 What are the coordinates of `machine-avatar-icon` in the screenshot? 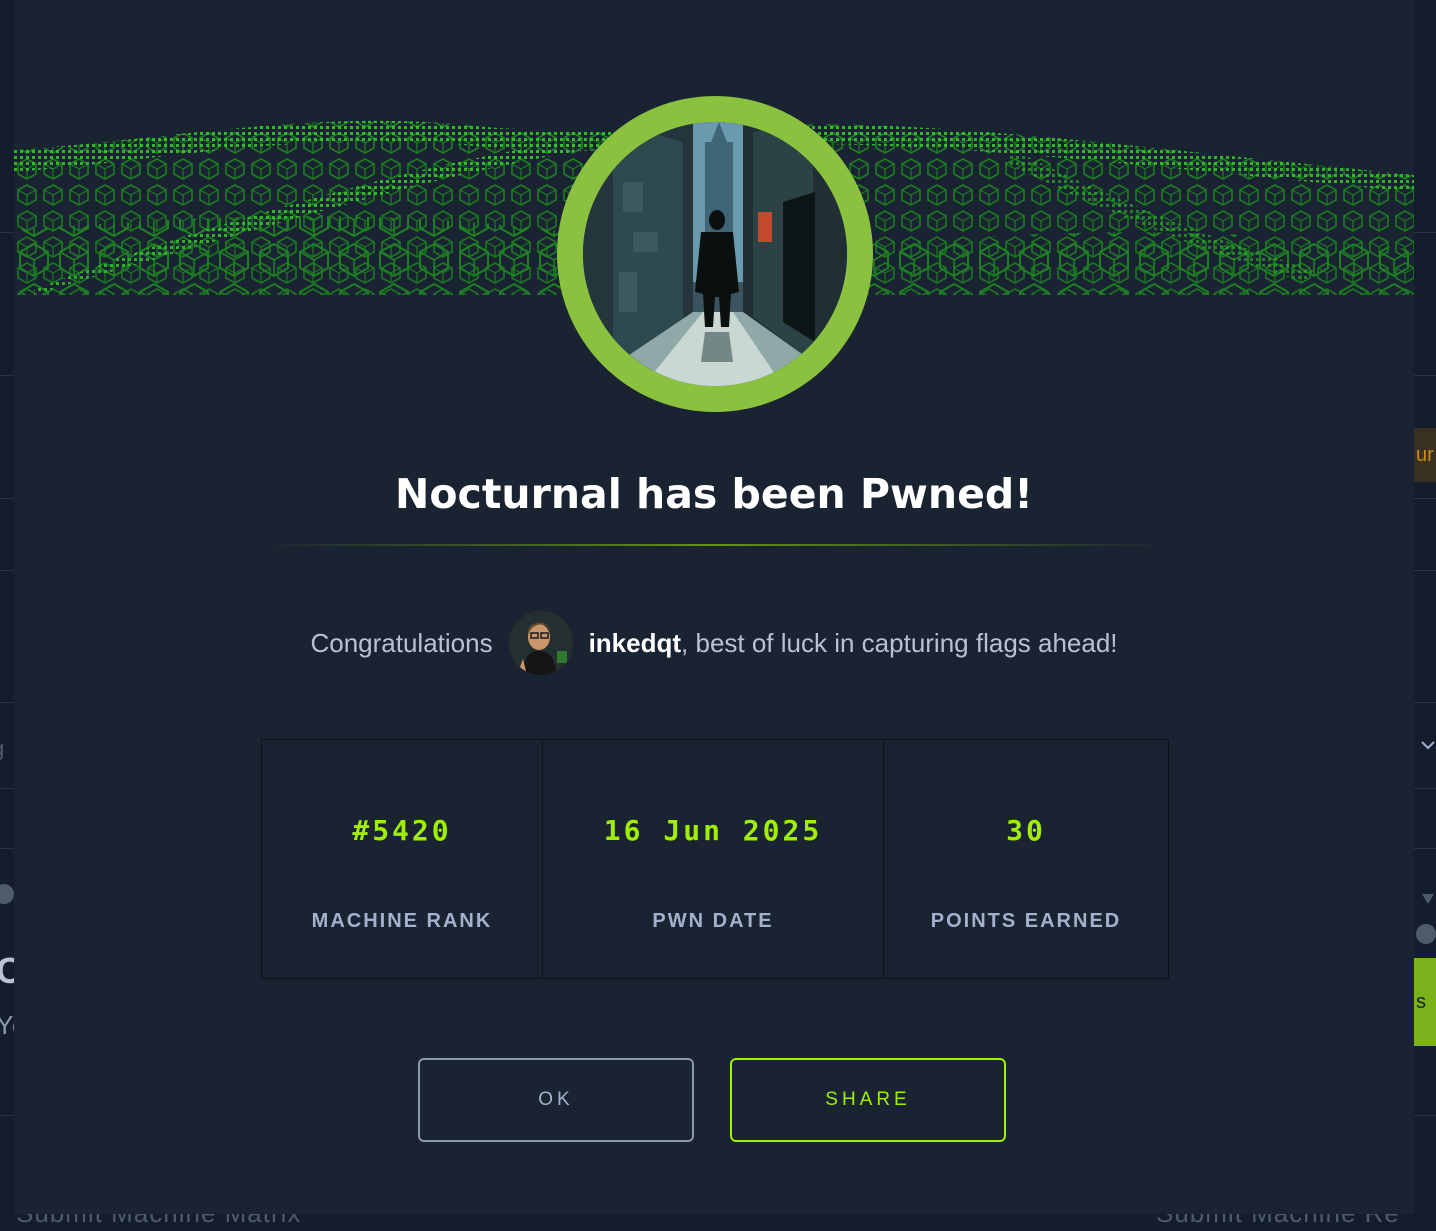 It's located at (715, 254).